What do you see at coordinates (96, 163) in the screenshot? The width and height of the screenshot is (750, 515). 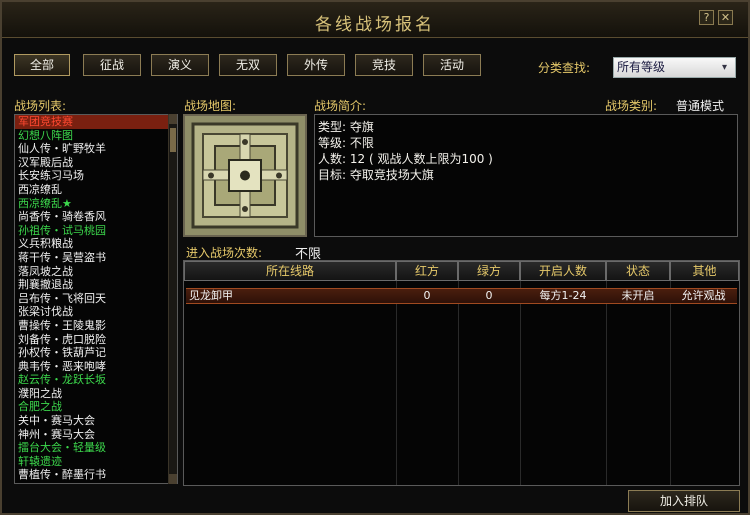 I see `list-item: 汉军殿后战` at bounding box center [96, 163].